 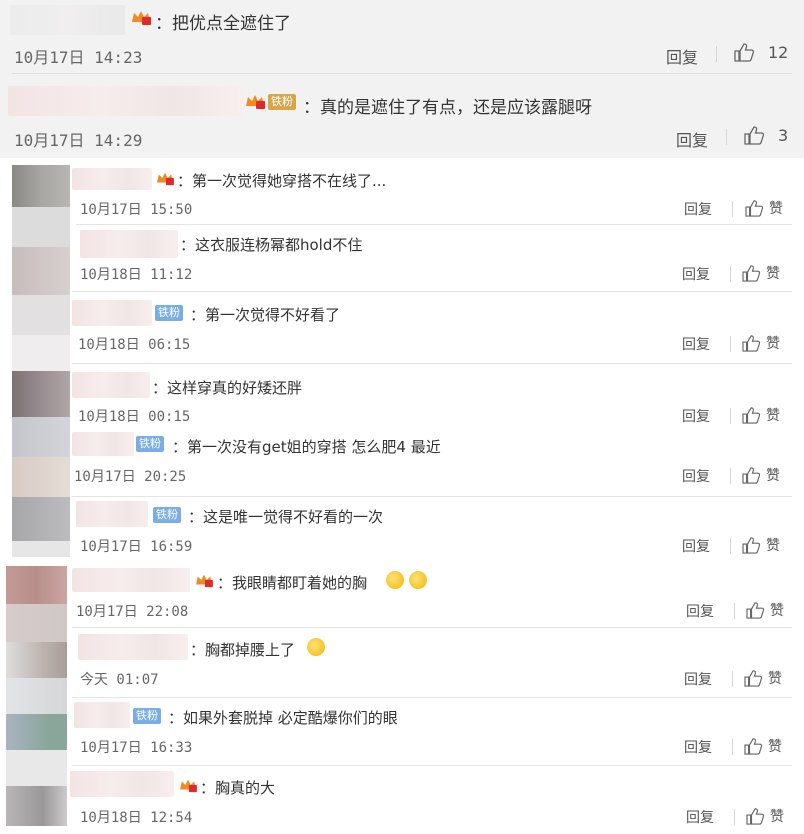 I want to click on comment-time: 10月17日 14:23, so click(x=78, y=57).